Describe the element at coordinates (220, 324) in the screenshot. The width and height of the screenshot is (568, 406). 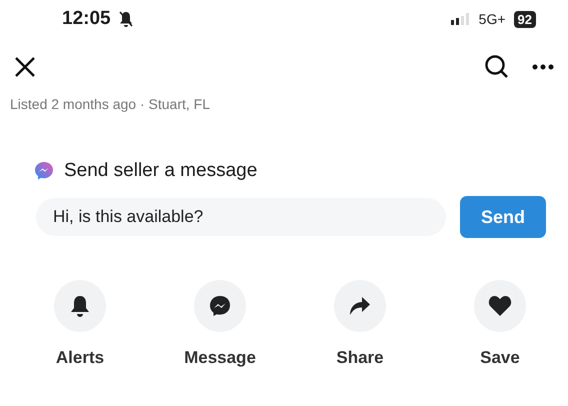
I see `action-button: Message` at that location.